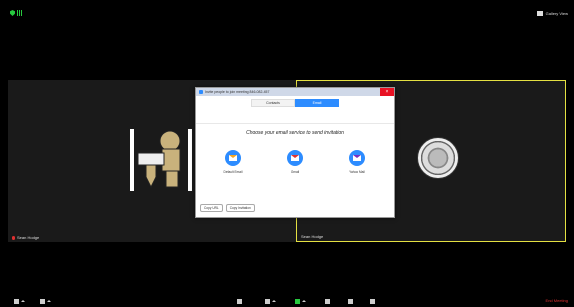 The width and height of the screenshot is (574, 307). I want to click on record-button, so click(350, 301).